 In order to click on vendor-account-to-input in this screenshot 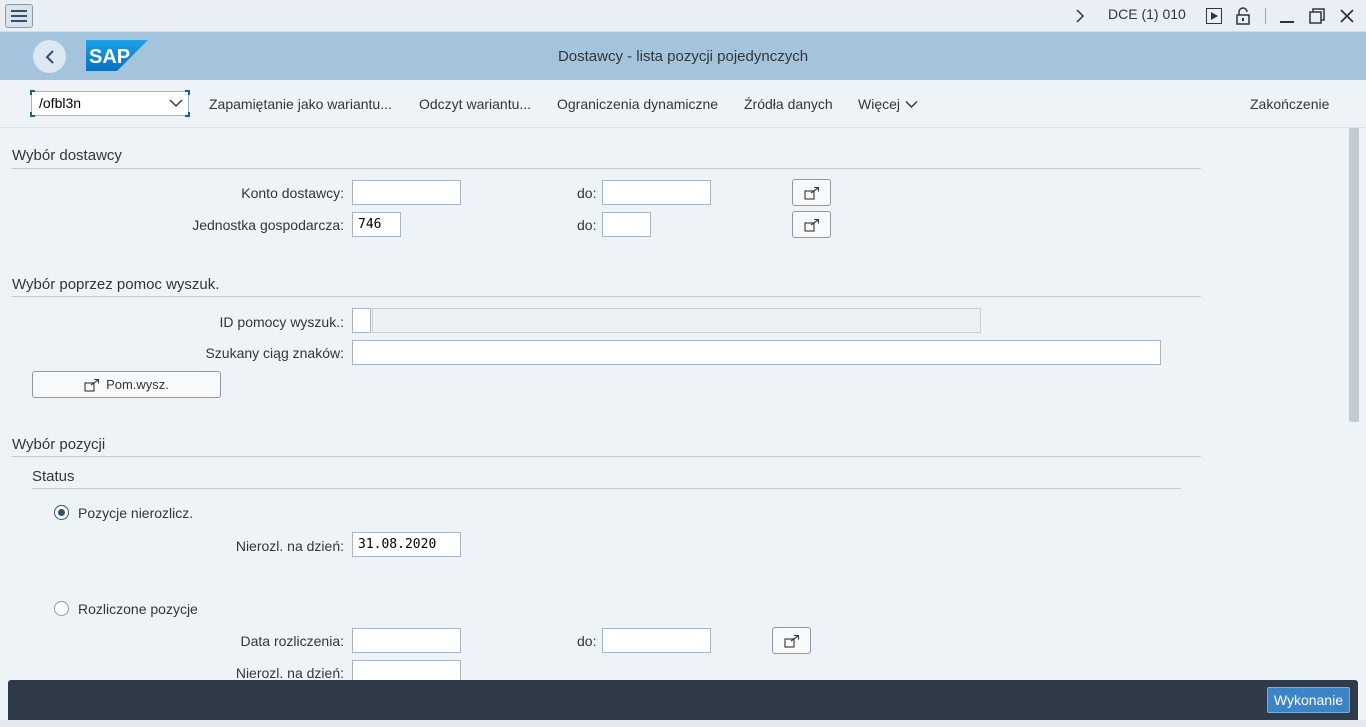, I will do `click(656, 192)`.